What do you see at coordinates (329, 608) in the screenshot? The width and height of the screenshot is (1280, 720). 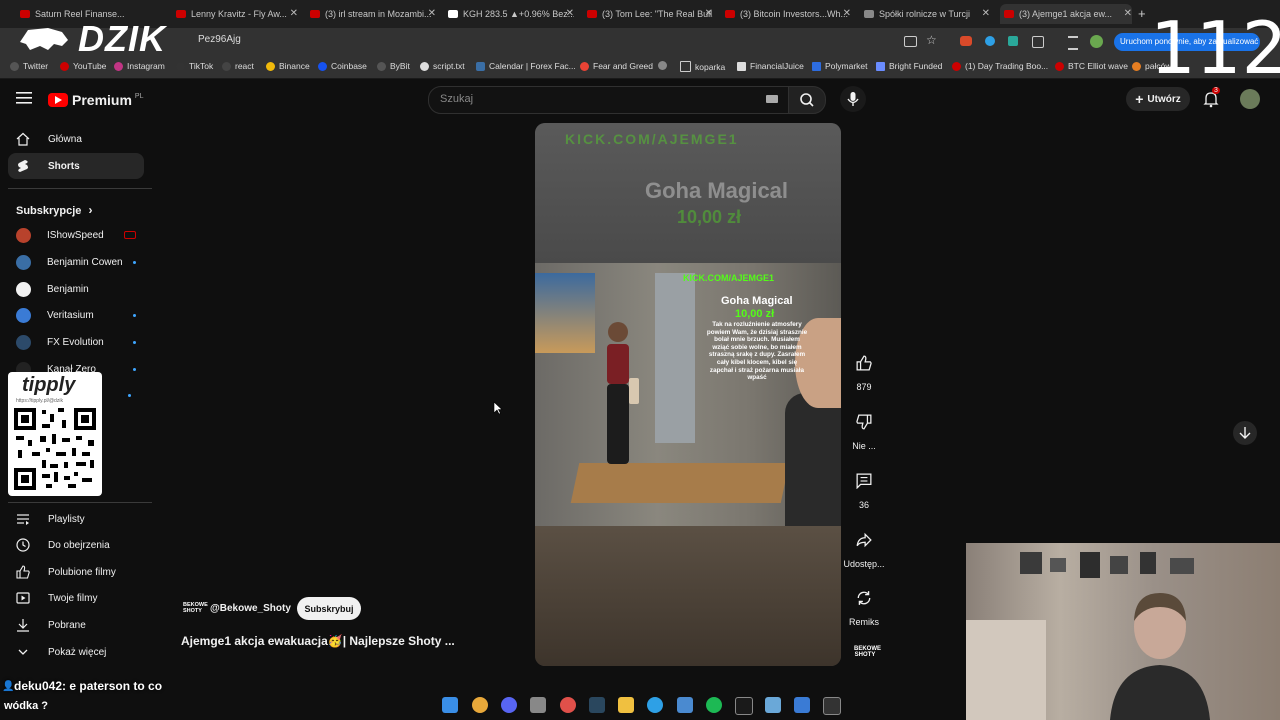 I see `subscribe-button: Subskrybuj` at bounding box center [329, 608].